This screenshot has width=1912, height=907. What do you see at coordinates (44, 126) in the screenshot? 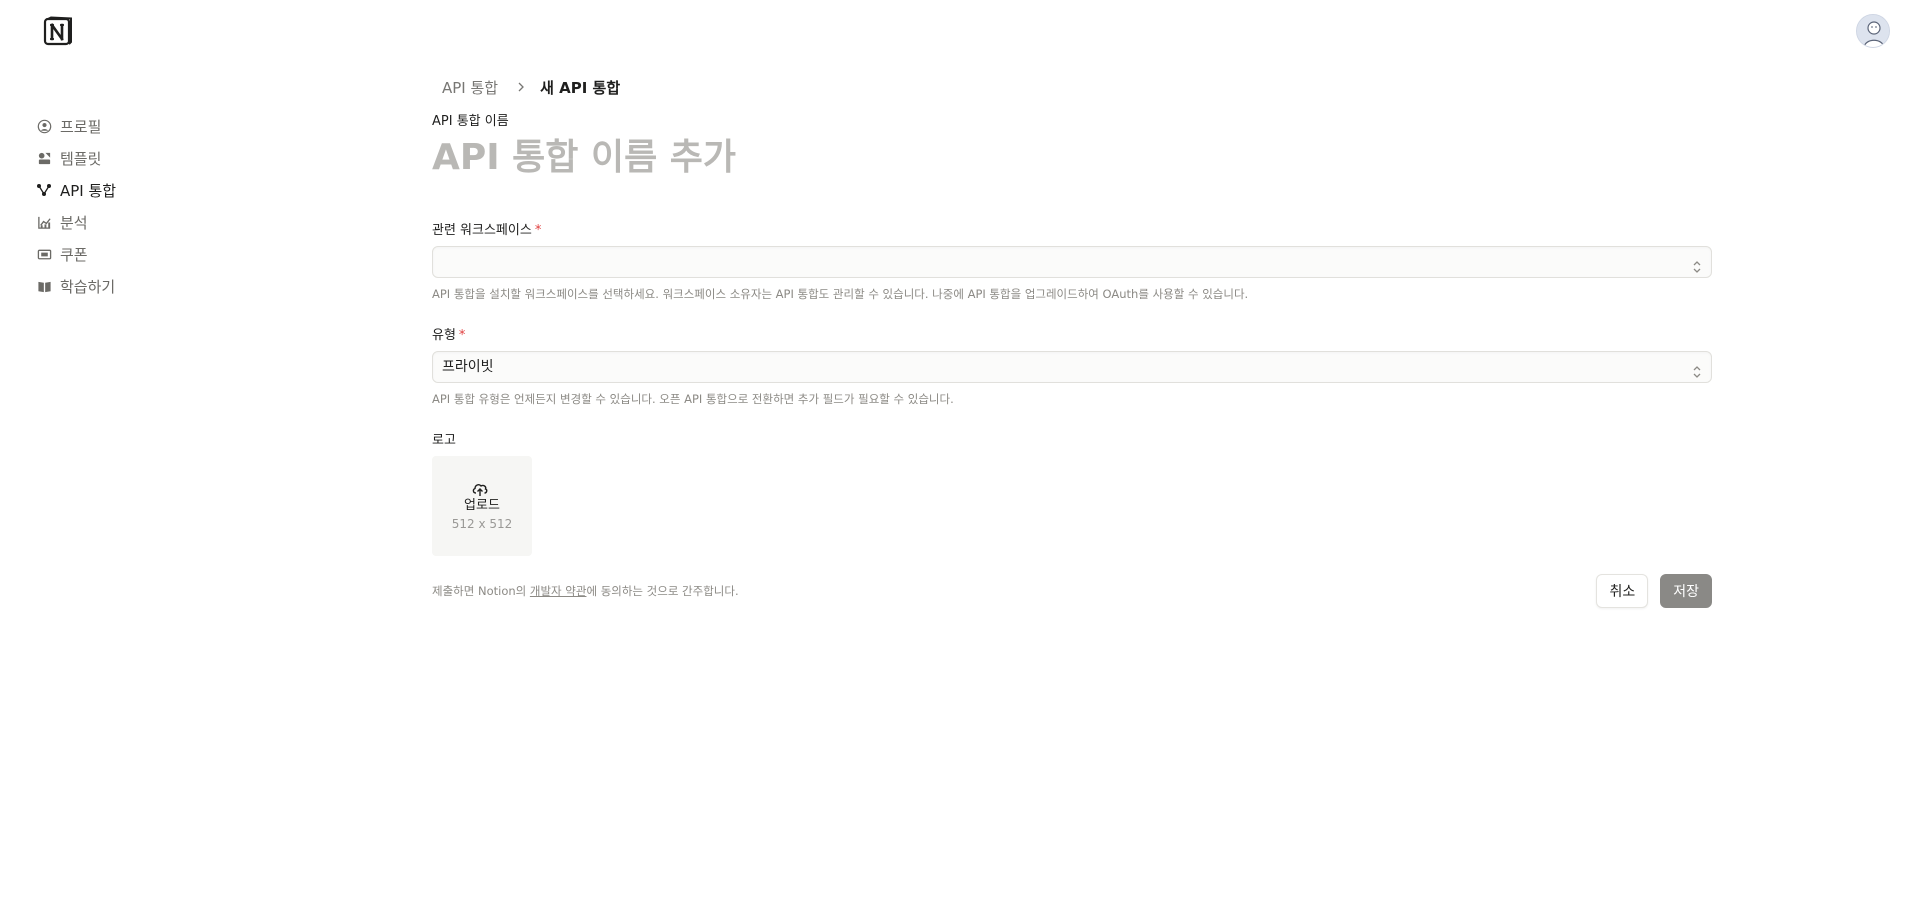
I see `profile-icon` at bounding box center [44, 126].